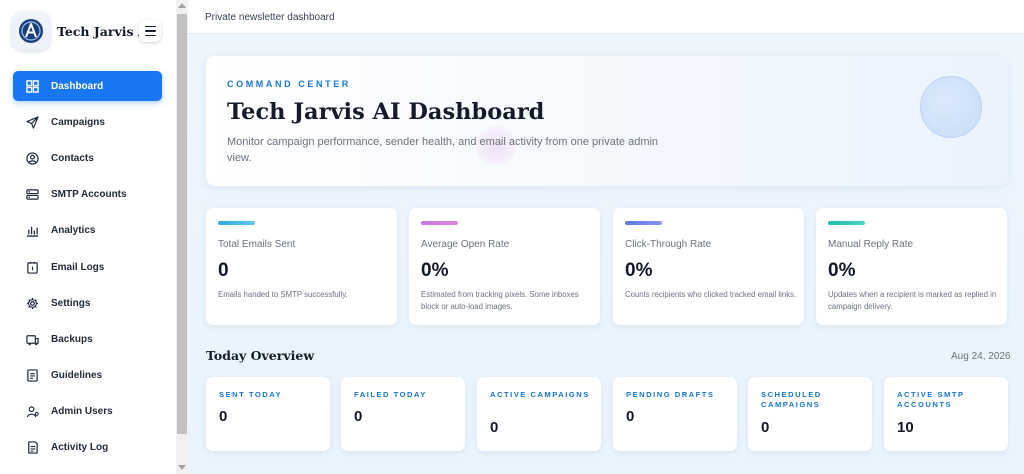  What do you see at coordinates (283, 294) in the screenshot?
I see `stat-note: Emails handed to SMTP successfully.` at bounding box center [283, 294].